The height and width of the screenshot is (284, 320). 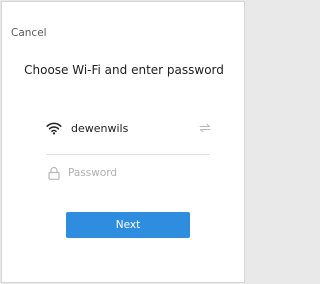 I want to click on next-button: Next, so click(x=128, y=225).